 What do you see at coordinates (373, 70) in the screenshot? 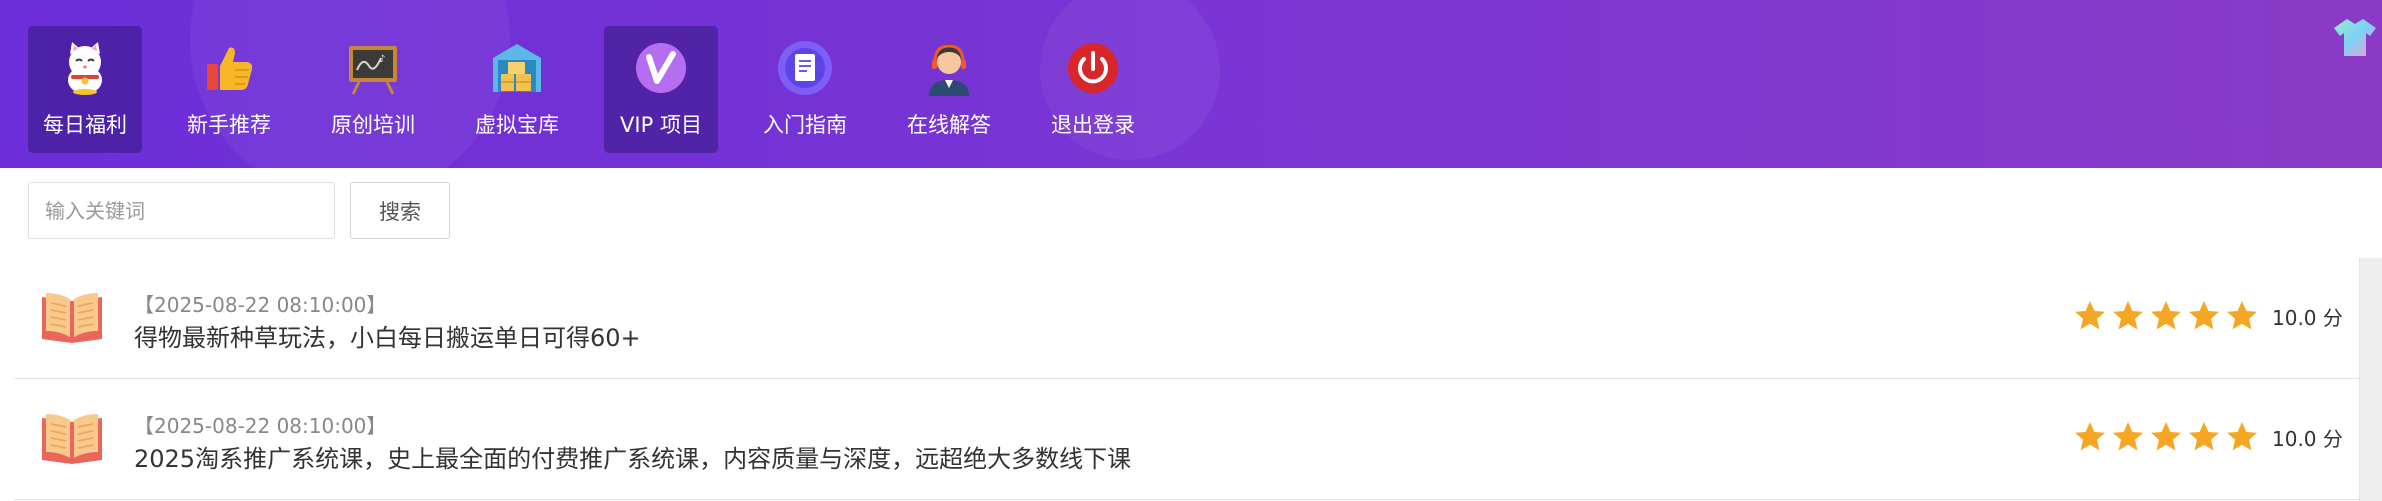
I see `blackboard-icon: ♪` at bounding box center [373, 70].